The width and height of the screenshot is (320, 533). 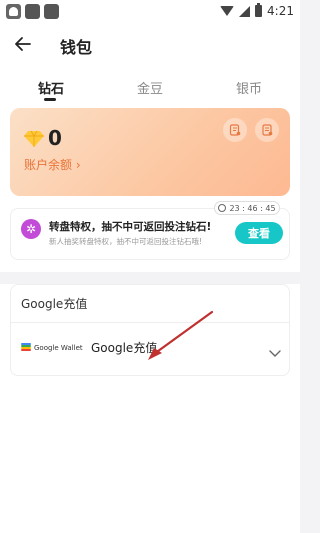 What do you see at coordinates (275, 350) in the screenshot?
I see `chevron-down-icon` at bounding box center [275, 350].